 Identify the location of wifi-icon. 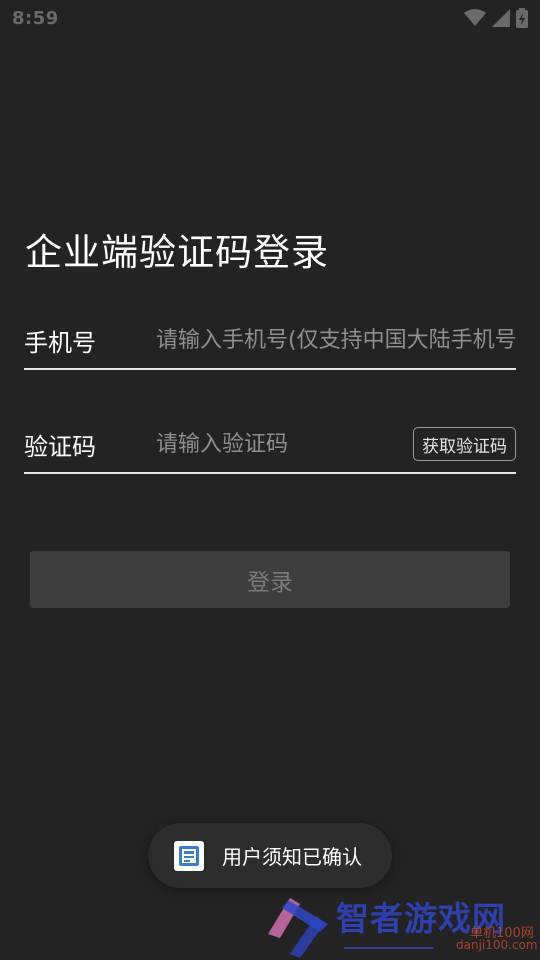
(475, 18).